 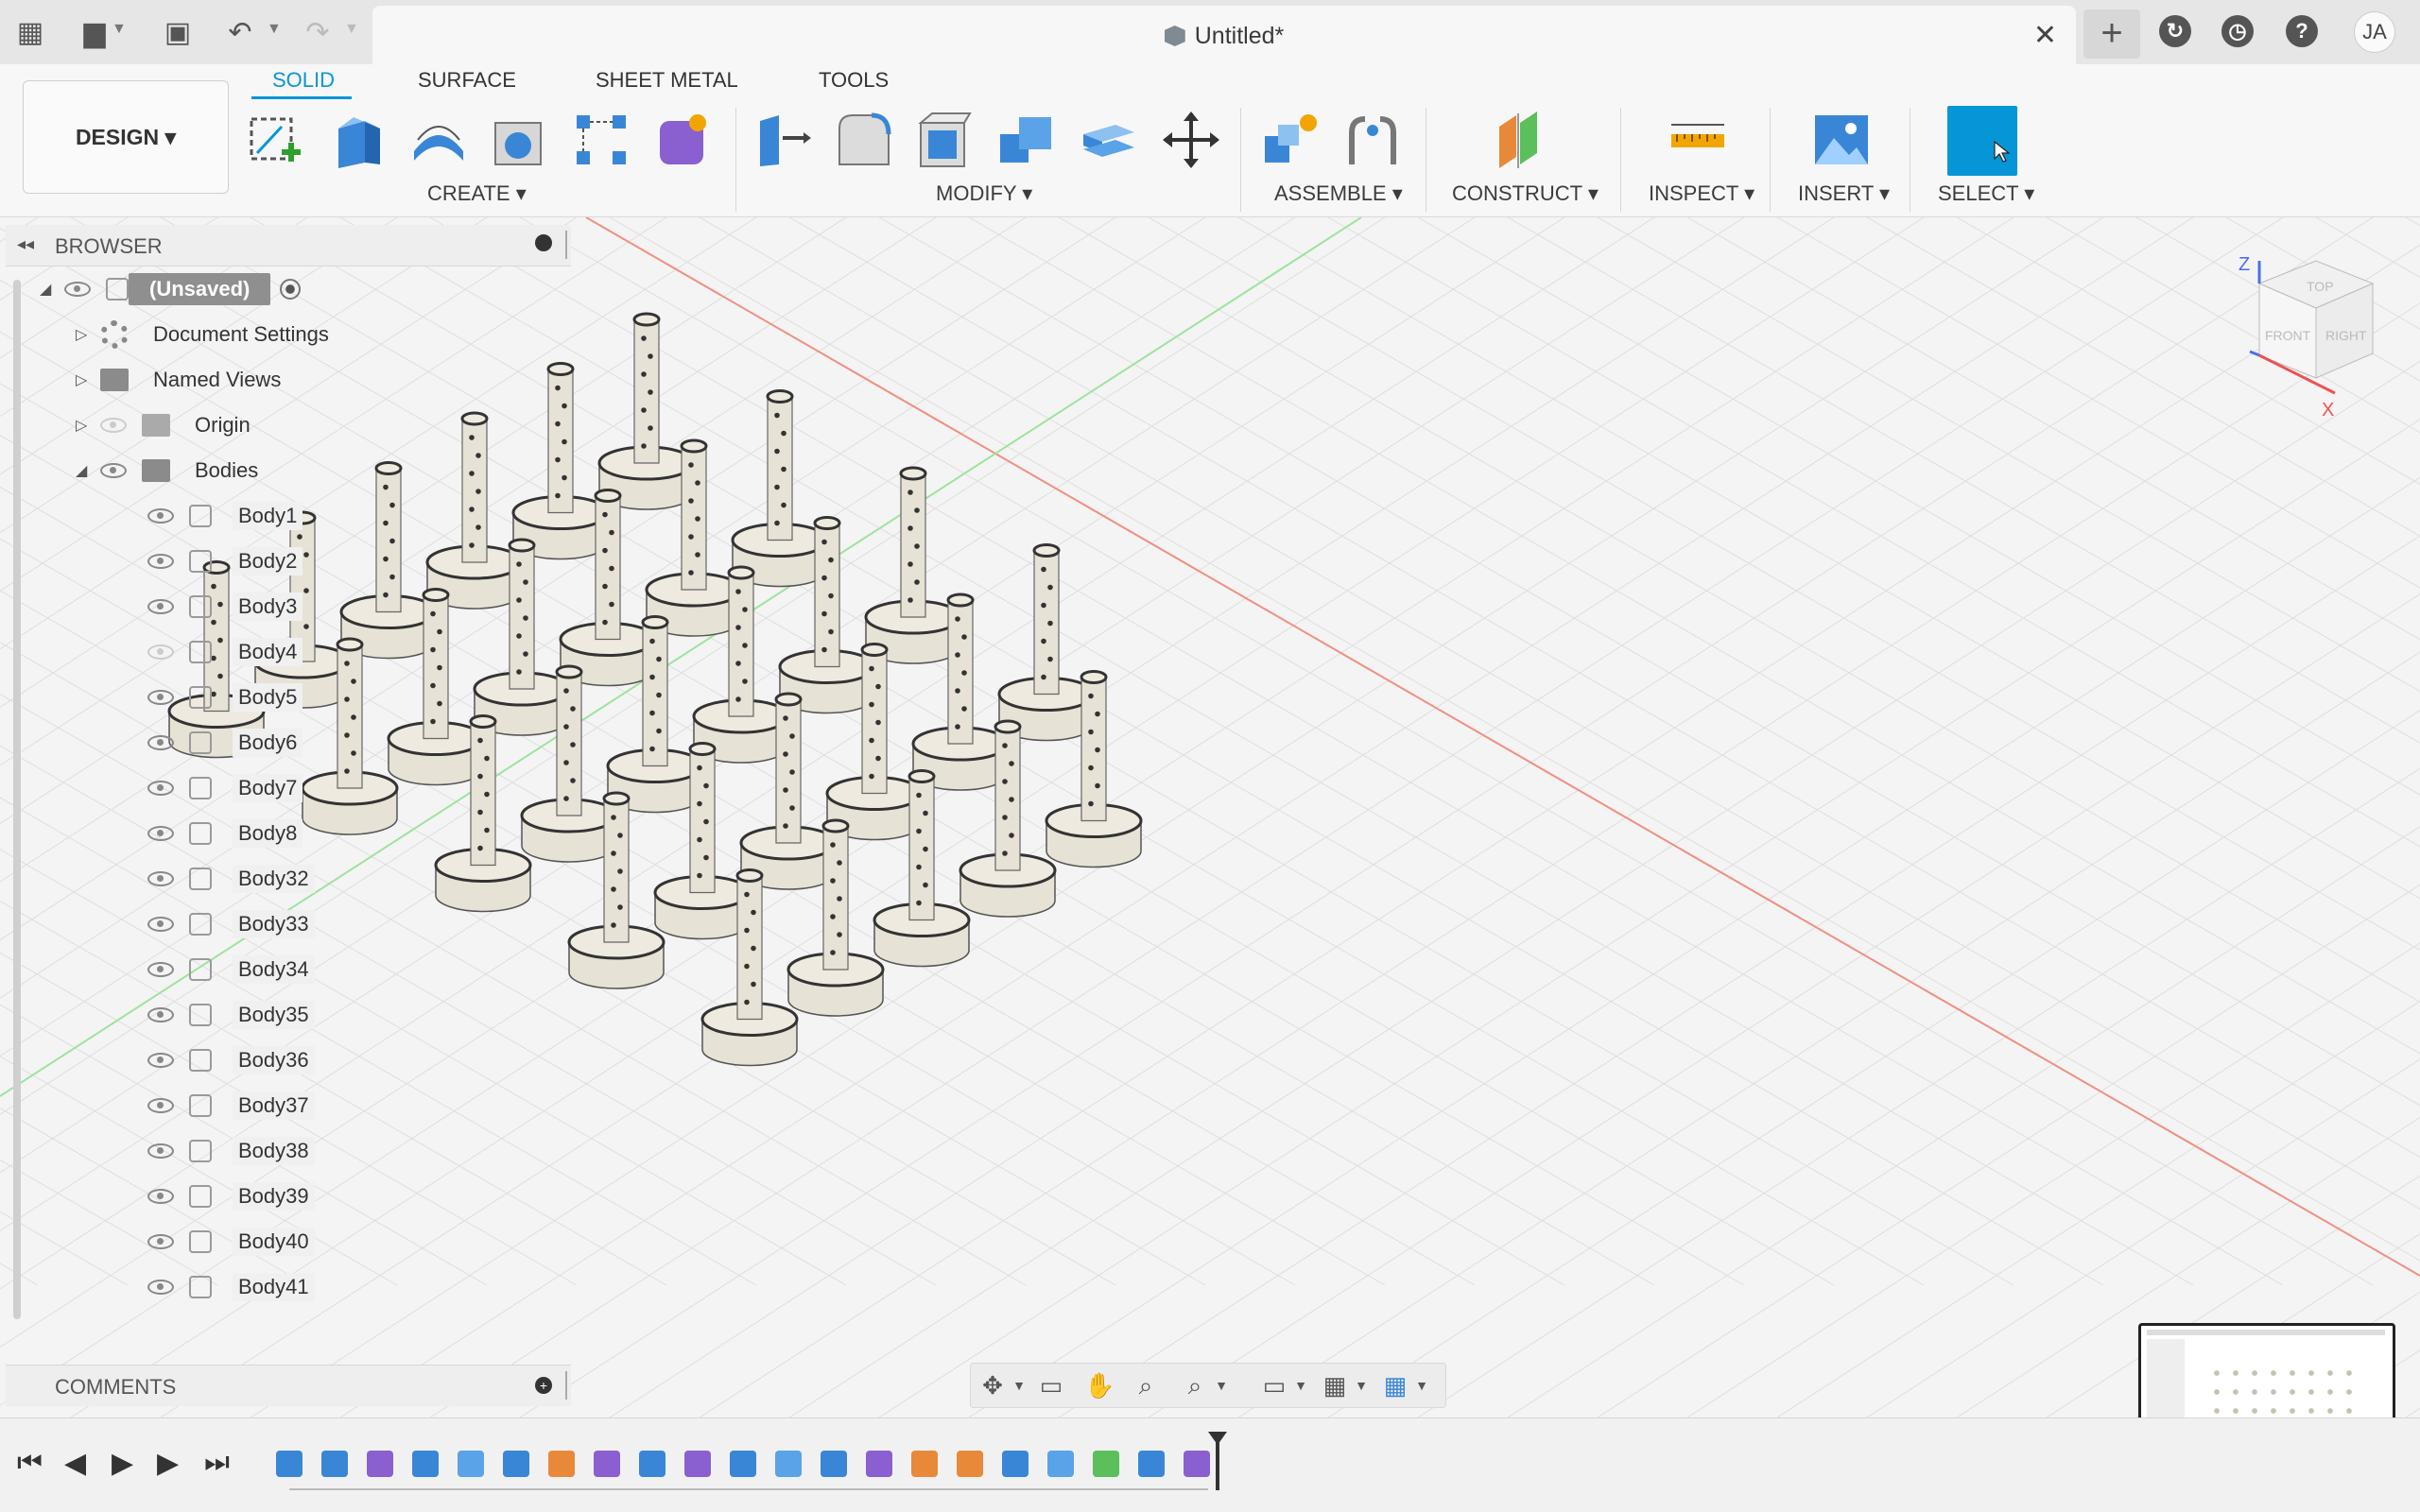 I want to click on combine-icon, so click(x=1026, y=140).